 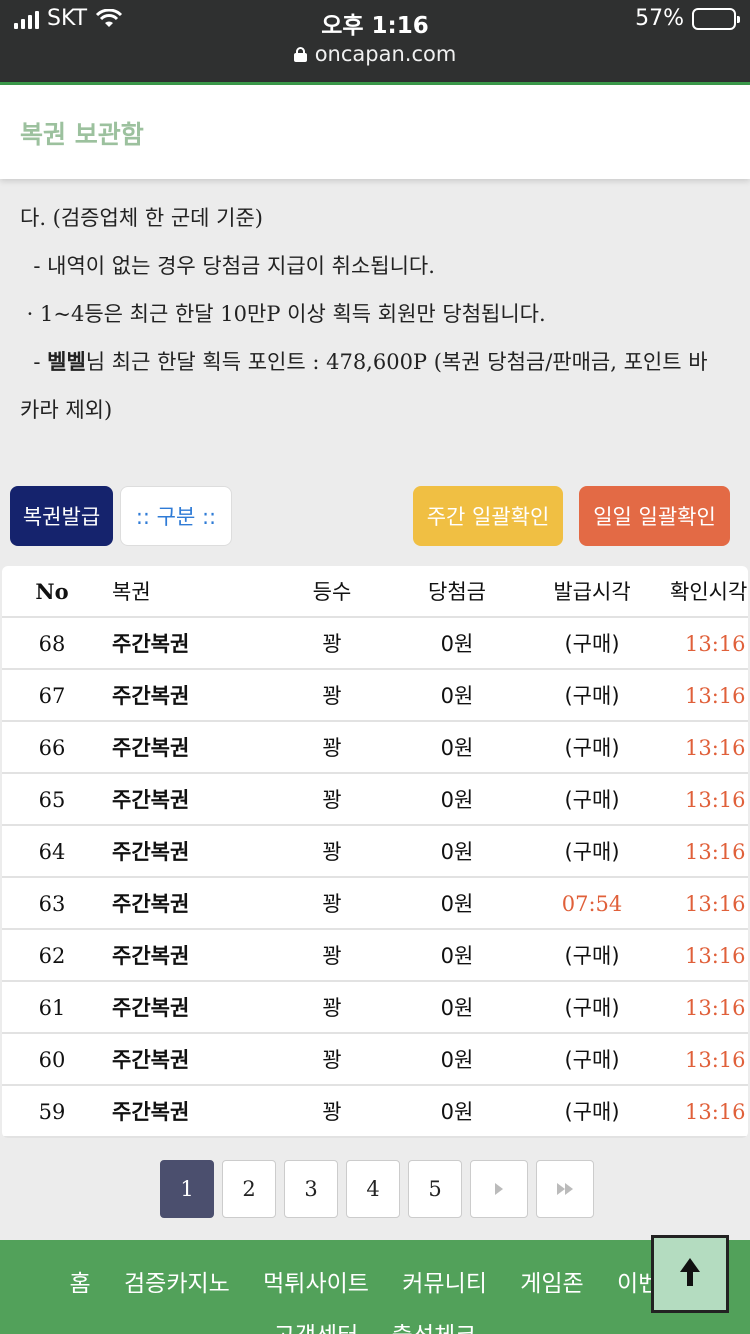 What do you see at coordinates (66, 410) in the screenshot?
I see `notice-line: 카라 제외)` at bounding box center [66, 410].